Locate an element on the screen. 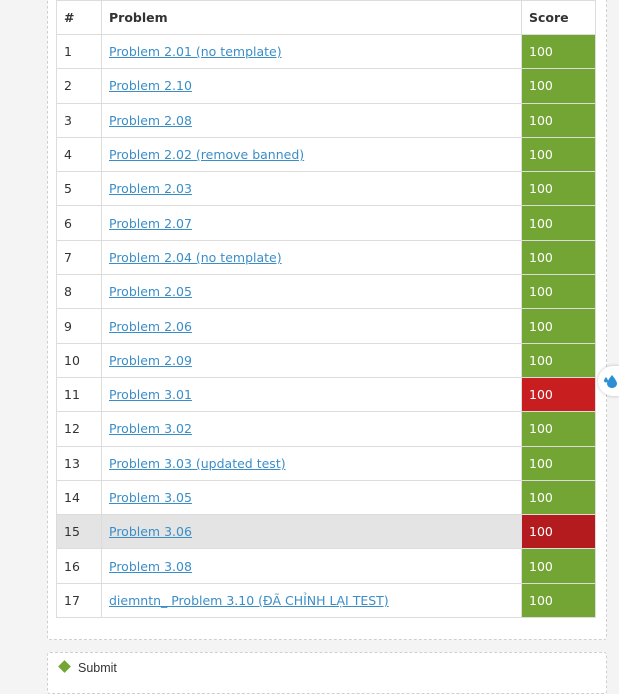  table-row: 8 Problem 2.05 100 is located at coordinates (326, 292).